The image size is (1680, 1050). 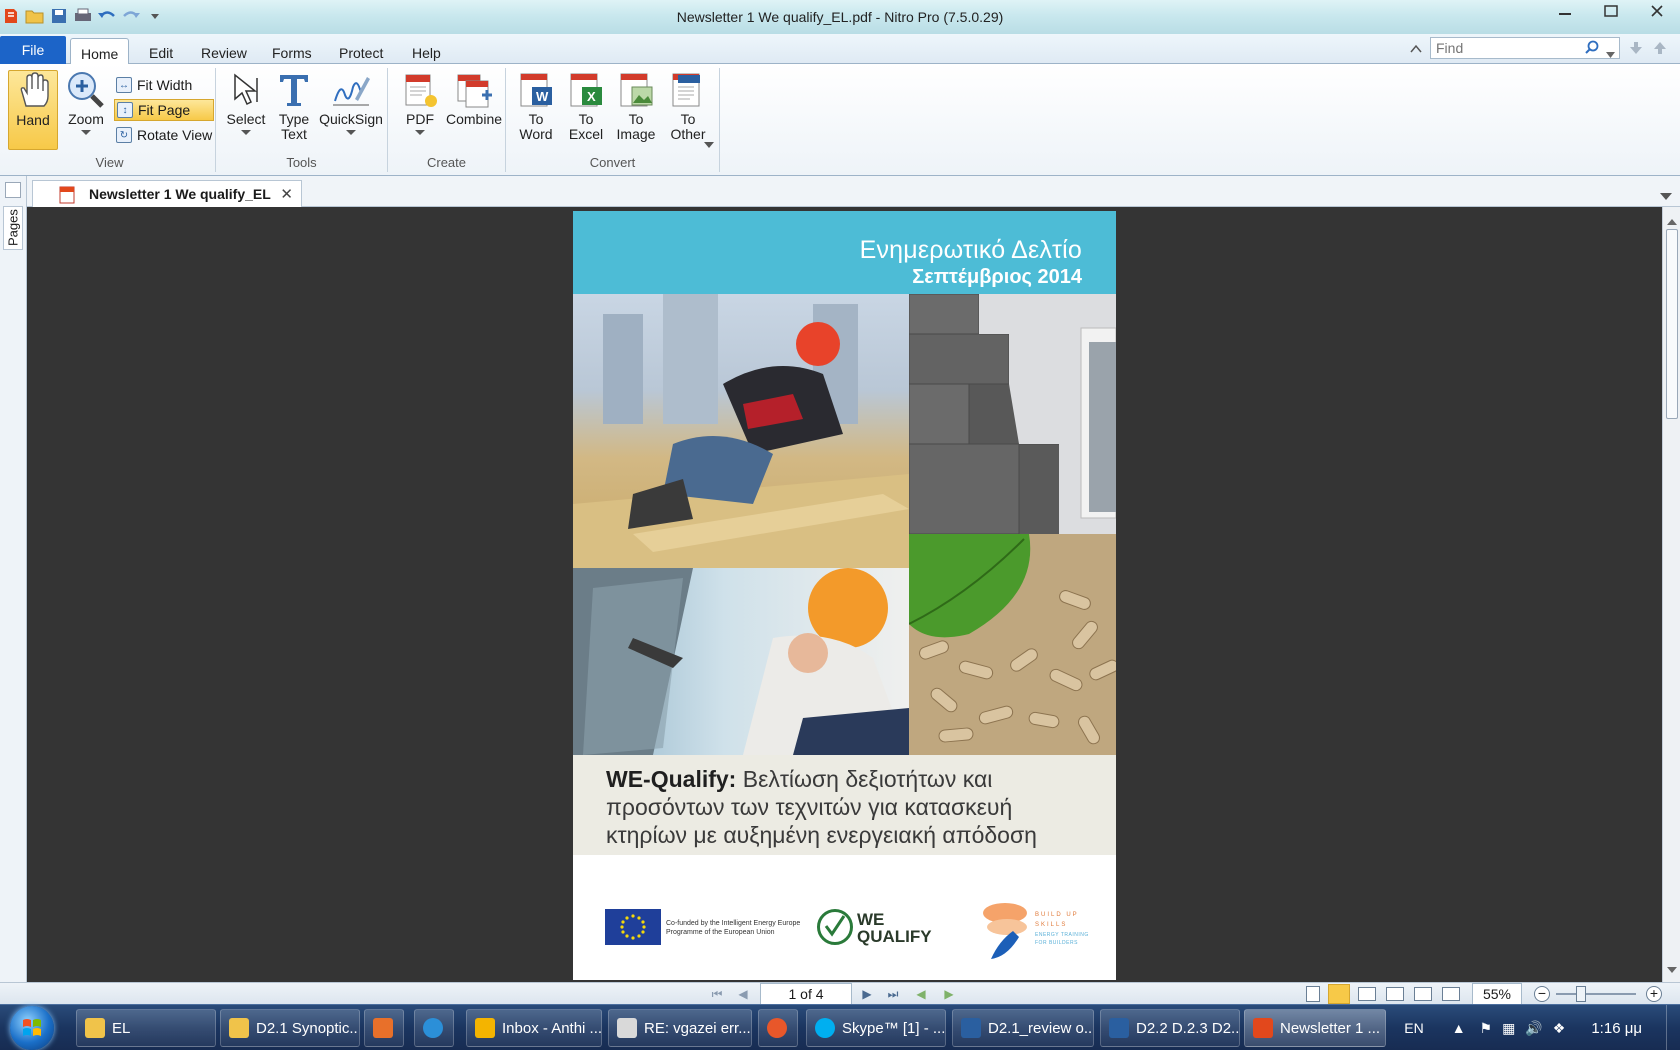 I want to click on dropbox-icon: ❖, so click(x=1559, y=1028).